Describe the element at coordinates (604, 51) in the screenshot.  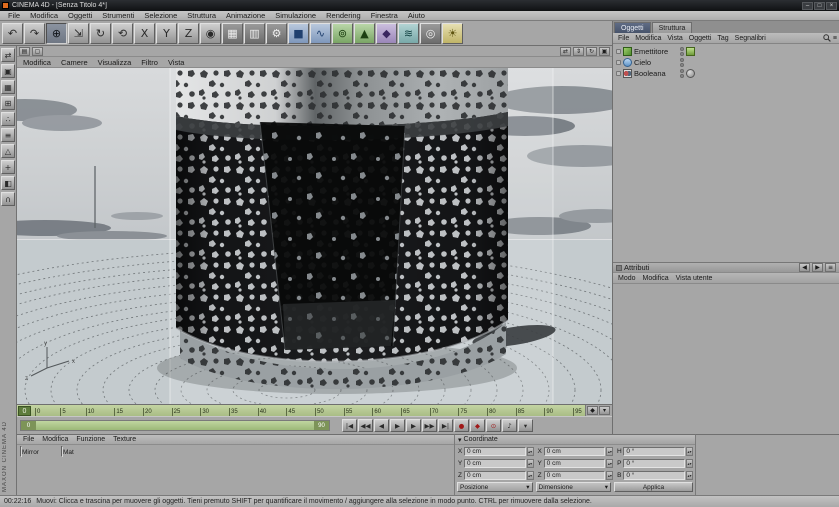
I see `toggle-view-icon: ▣` at that location.